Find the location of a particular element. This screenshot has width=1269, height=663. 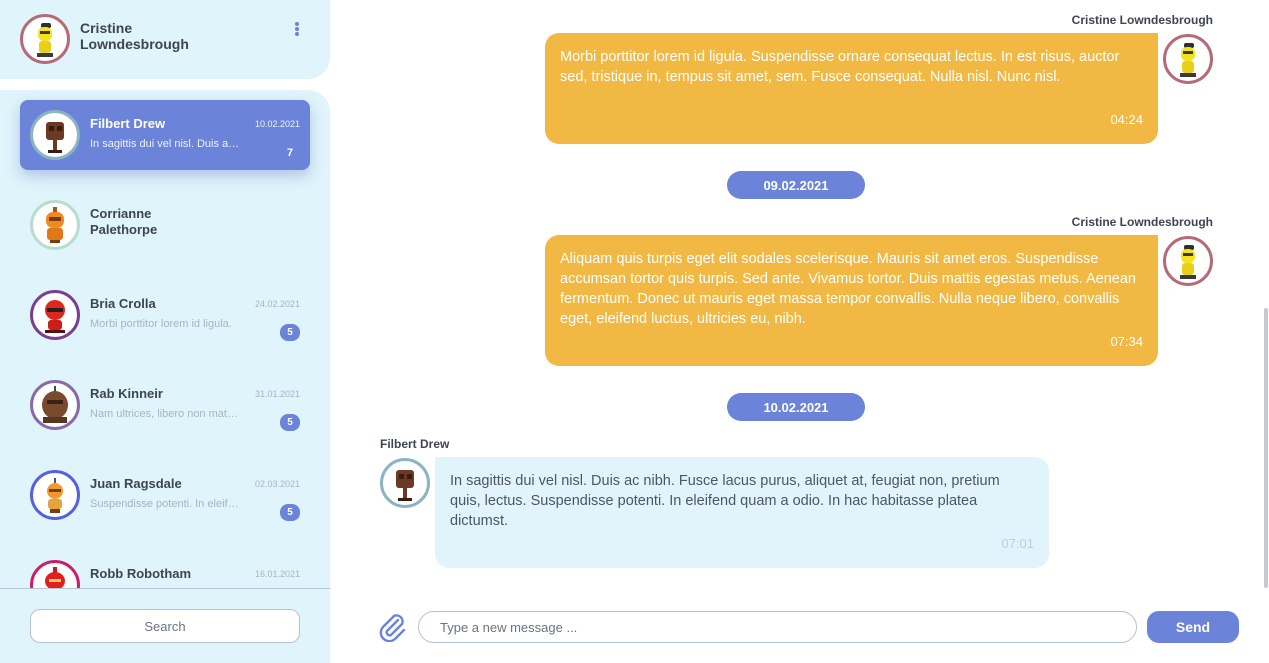

message-sender: Filbert Drew is located at coordinates (415, 444).